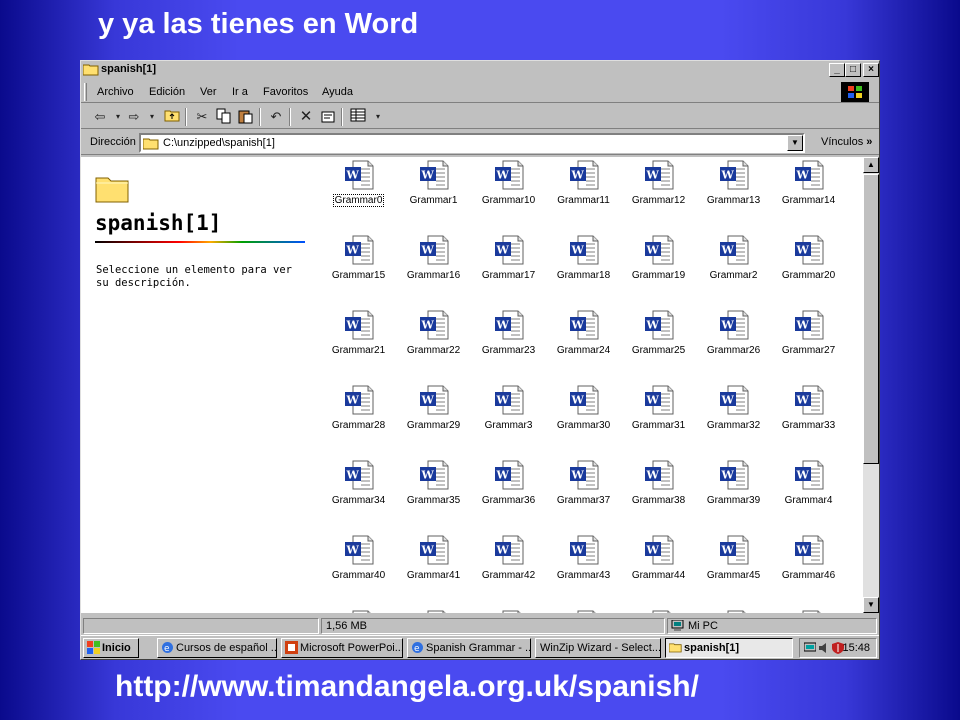 The width and height of the screenshot is (960, 720). I want to click on file-item: W Grammar39, so click(733, 494).